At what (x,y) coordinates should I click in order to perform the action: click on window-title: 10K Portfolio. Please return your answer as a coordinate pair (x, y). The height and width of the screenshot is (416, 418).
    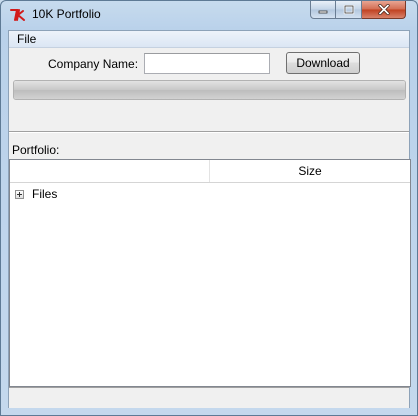
    Looking at the image, I should click on (66, 14).